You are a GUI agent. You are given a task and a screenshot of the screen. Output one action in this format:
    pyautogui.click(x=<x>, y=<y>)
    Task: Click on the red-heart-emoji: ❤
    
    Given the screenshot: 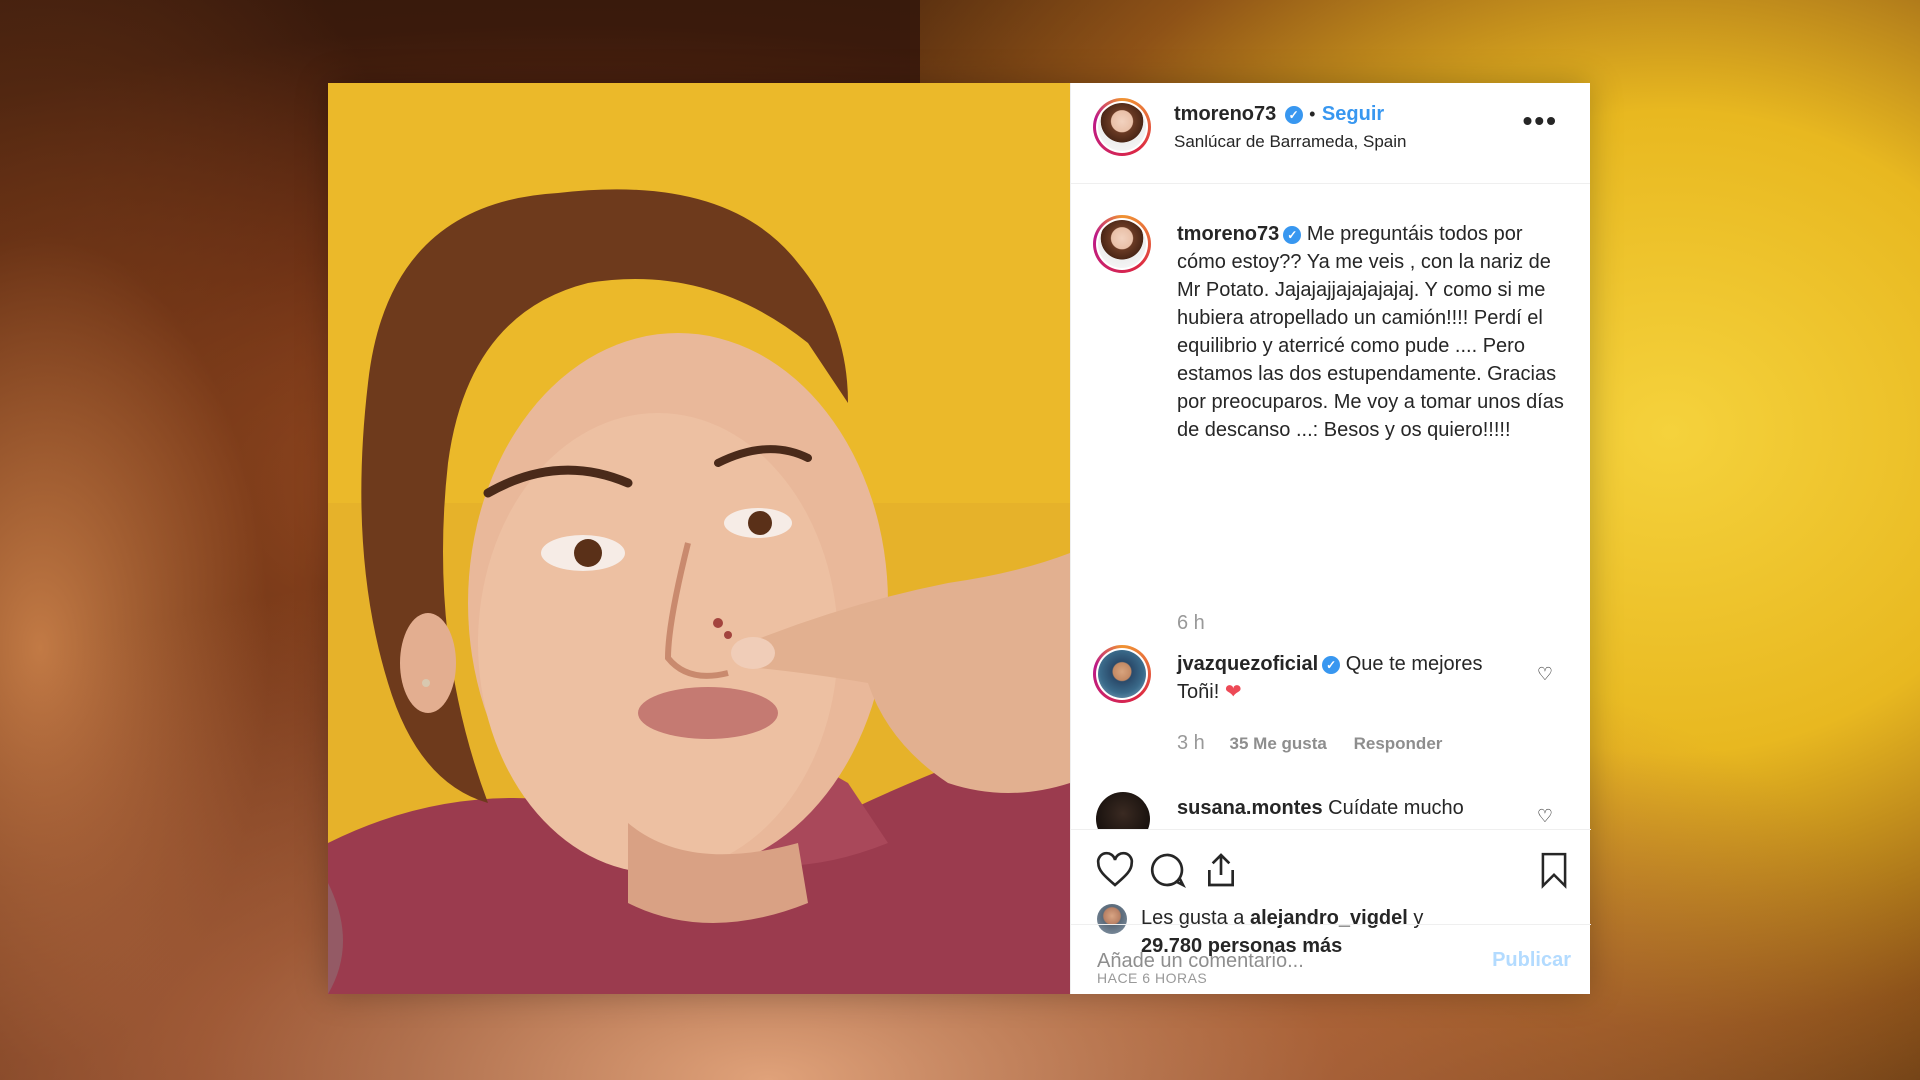 What is the action you would take?
    pyautogui.click(x=1233, y=692)
    